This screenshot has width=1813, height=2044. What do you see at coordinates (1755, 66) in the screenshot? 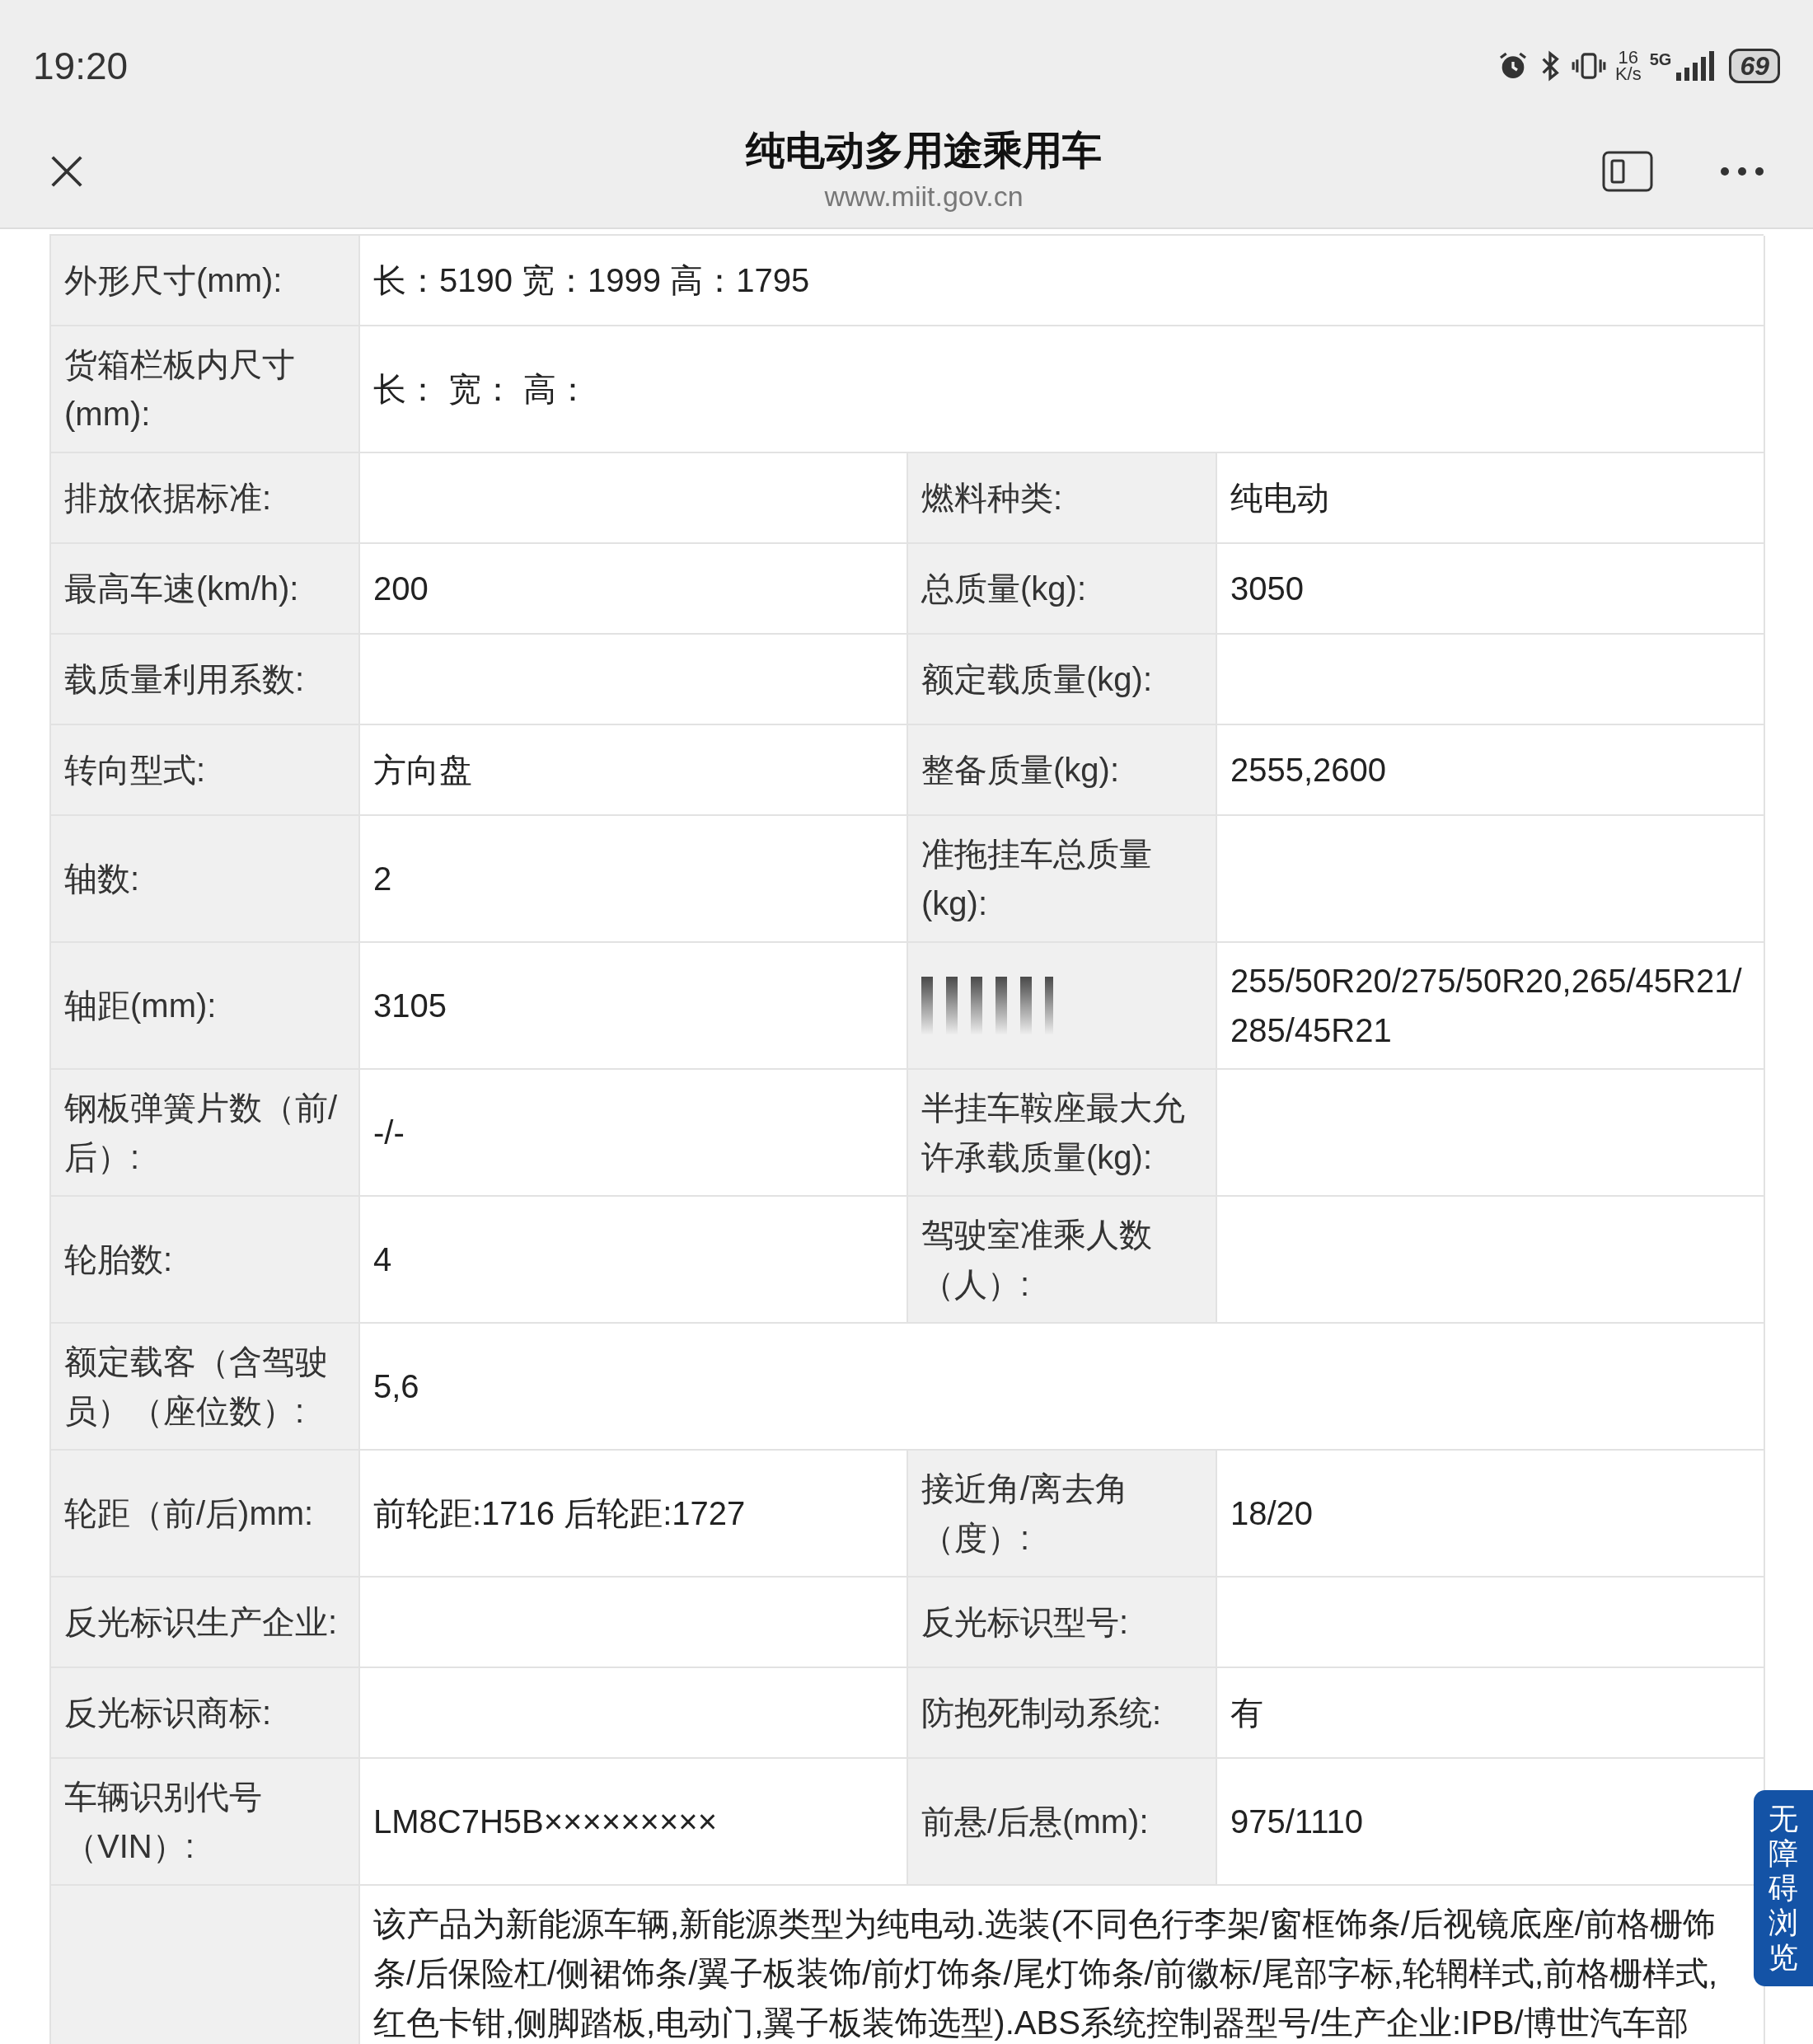
I see `battery-indicator: 69` at bounding box center [1755, 66].